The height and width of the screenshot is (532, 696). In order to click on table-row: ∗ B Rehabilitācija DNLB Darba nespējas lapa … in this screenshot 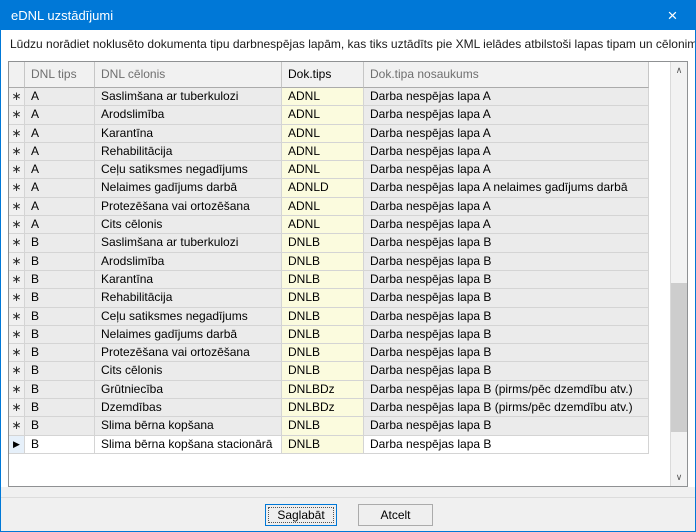, I will do `click(329, 298)`.